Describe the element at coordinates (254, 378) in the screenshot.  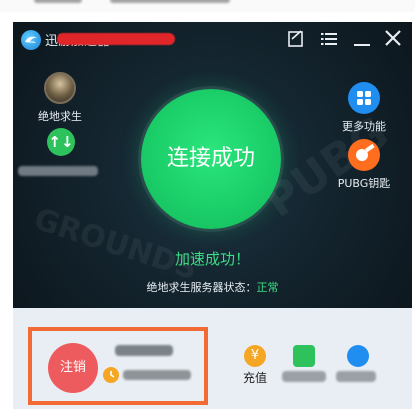
I see `recharge-label: 充值` at that location.